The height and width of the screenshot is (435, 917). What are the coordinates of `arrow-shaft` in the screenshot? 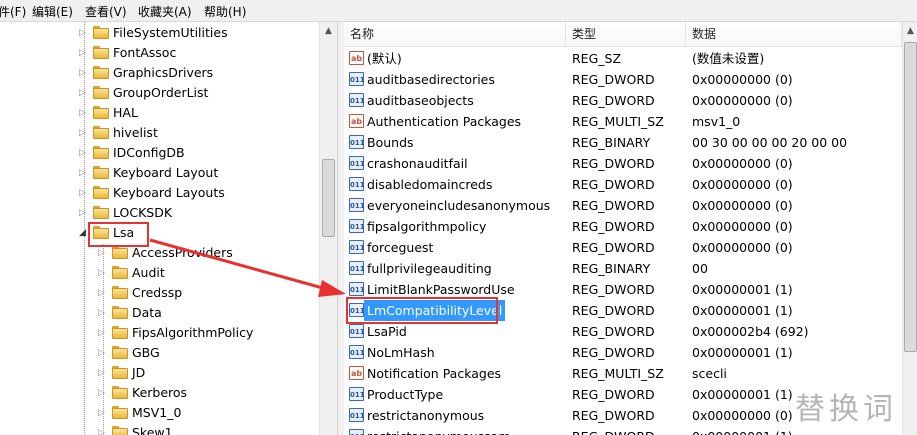 It's located at (240, 265).